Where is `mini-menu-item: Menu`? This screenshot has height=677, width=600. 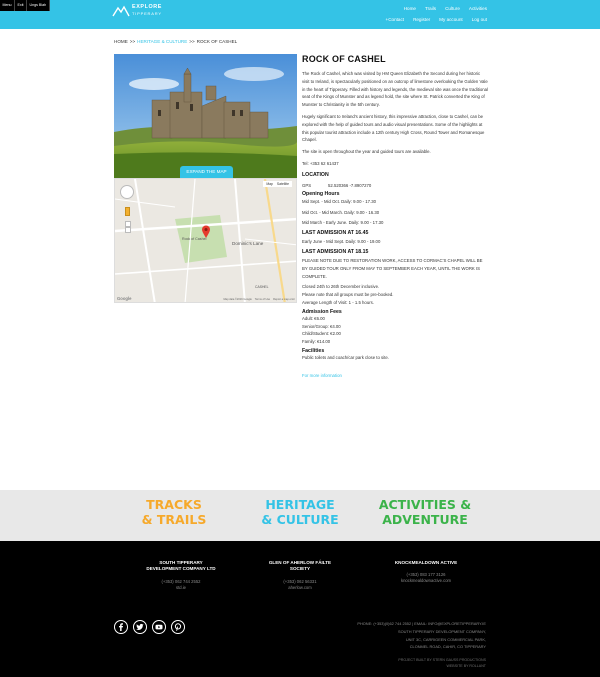
mini-menu-item: Menu is located at coordinates (7, 5).